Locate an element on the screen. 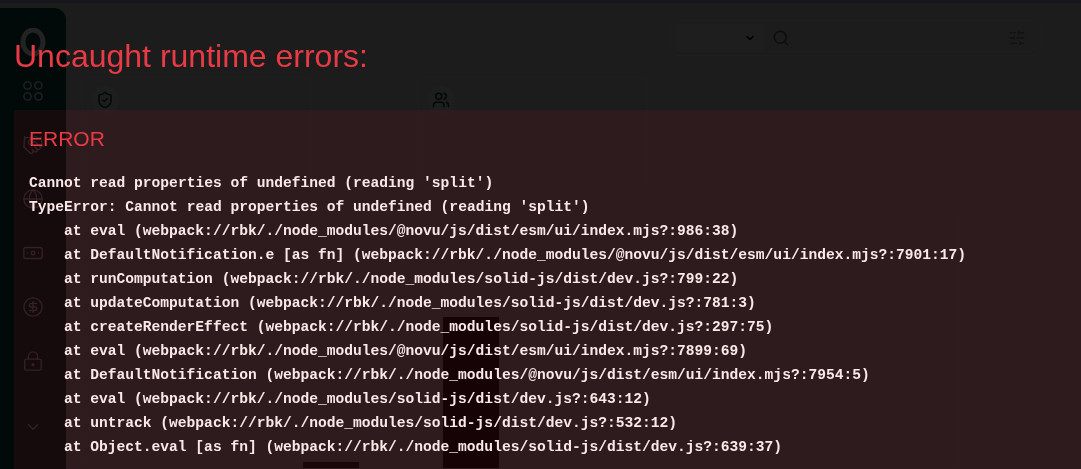 This screenshot has height=469, width=1081. stack-trace-line: TypeError: Cannot read properties of undefined (reading 'split') is located at coordinates (309, 207).